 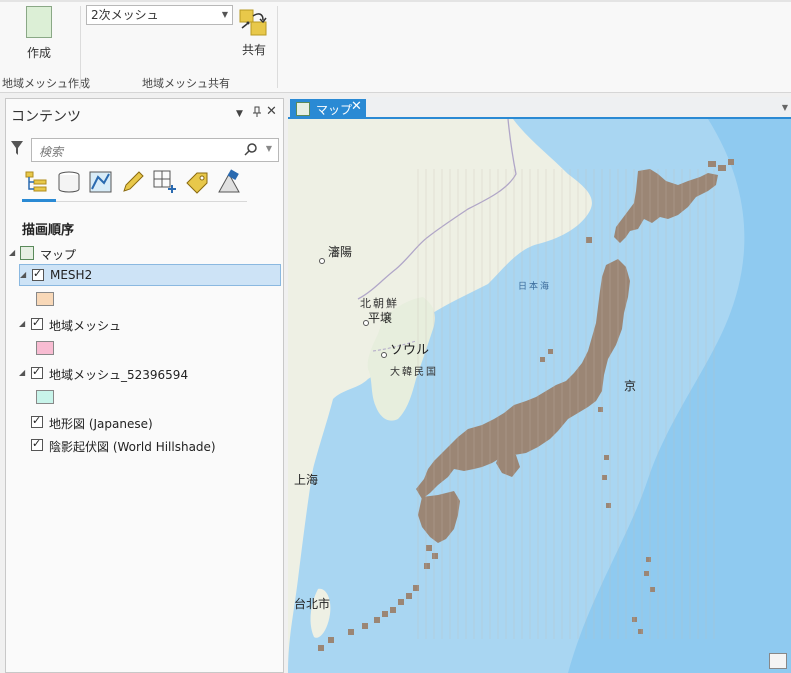 I want to click on list-by-snapping-icon, so click(x=165, y=183).